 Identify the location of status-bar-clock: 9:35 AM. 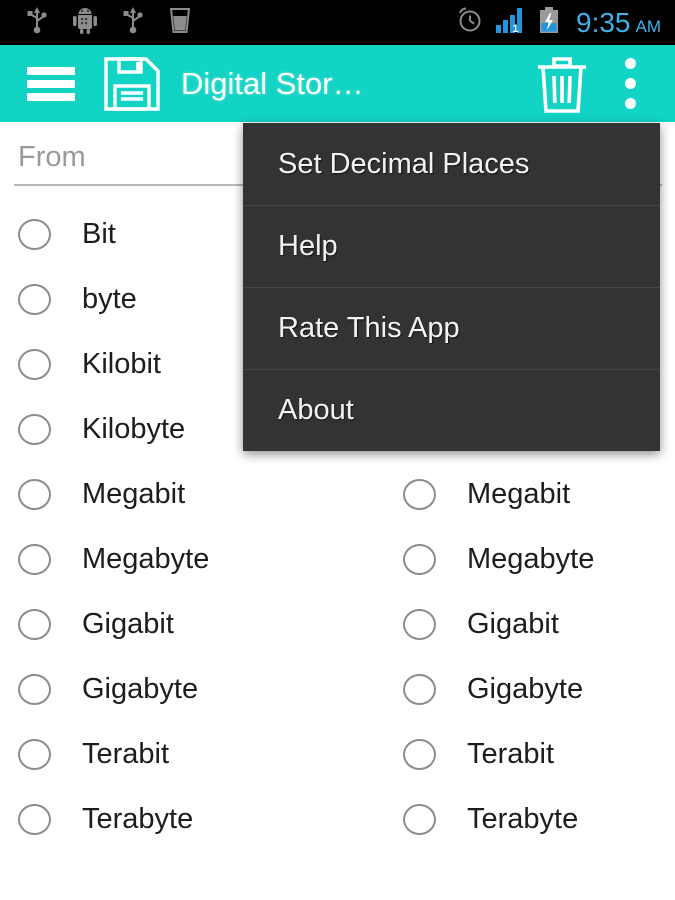
(617, 22).